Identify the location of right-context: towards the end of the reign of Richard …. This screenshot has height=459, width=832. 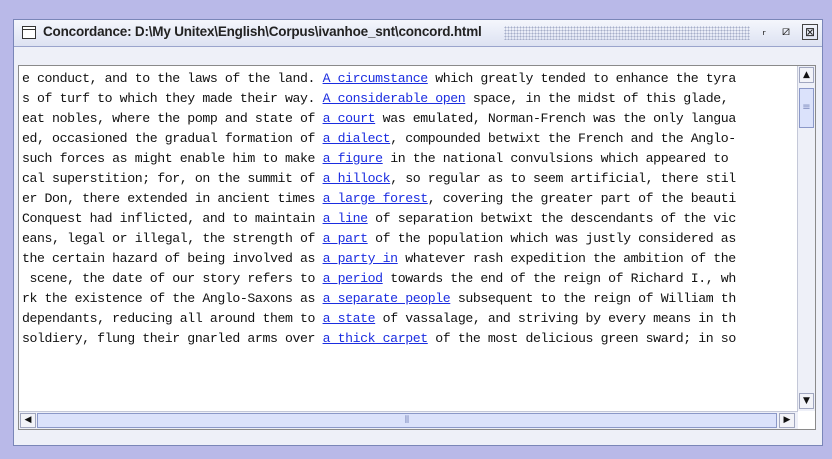
(559, 278).